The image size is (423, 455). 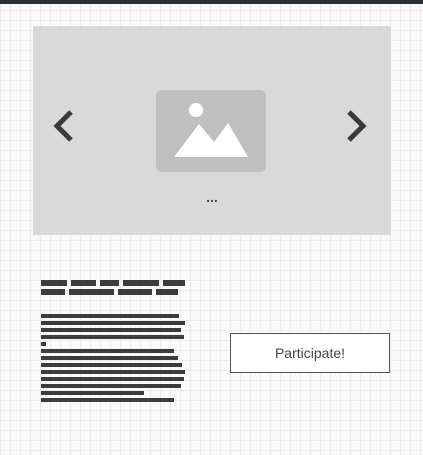 I want to click on participate-button: Participate!, so click(x=310, y=353).